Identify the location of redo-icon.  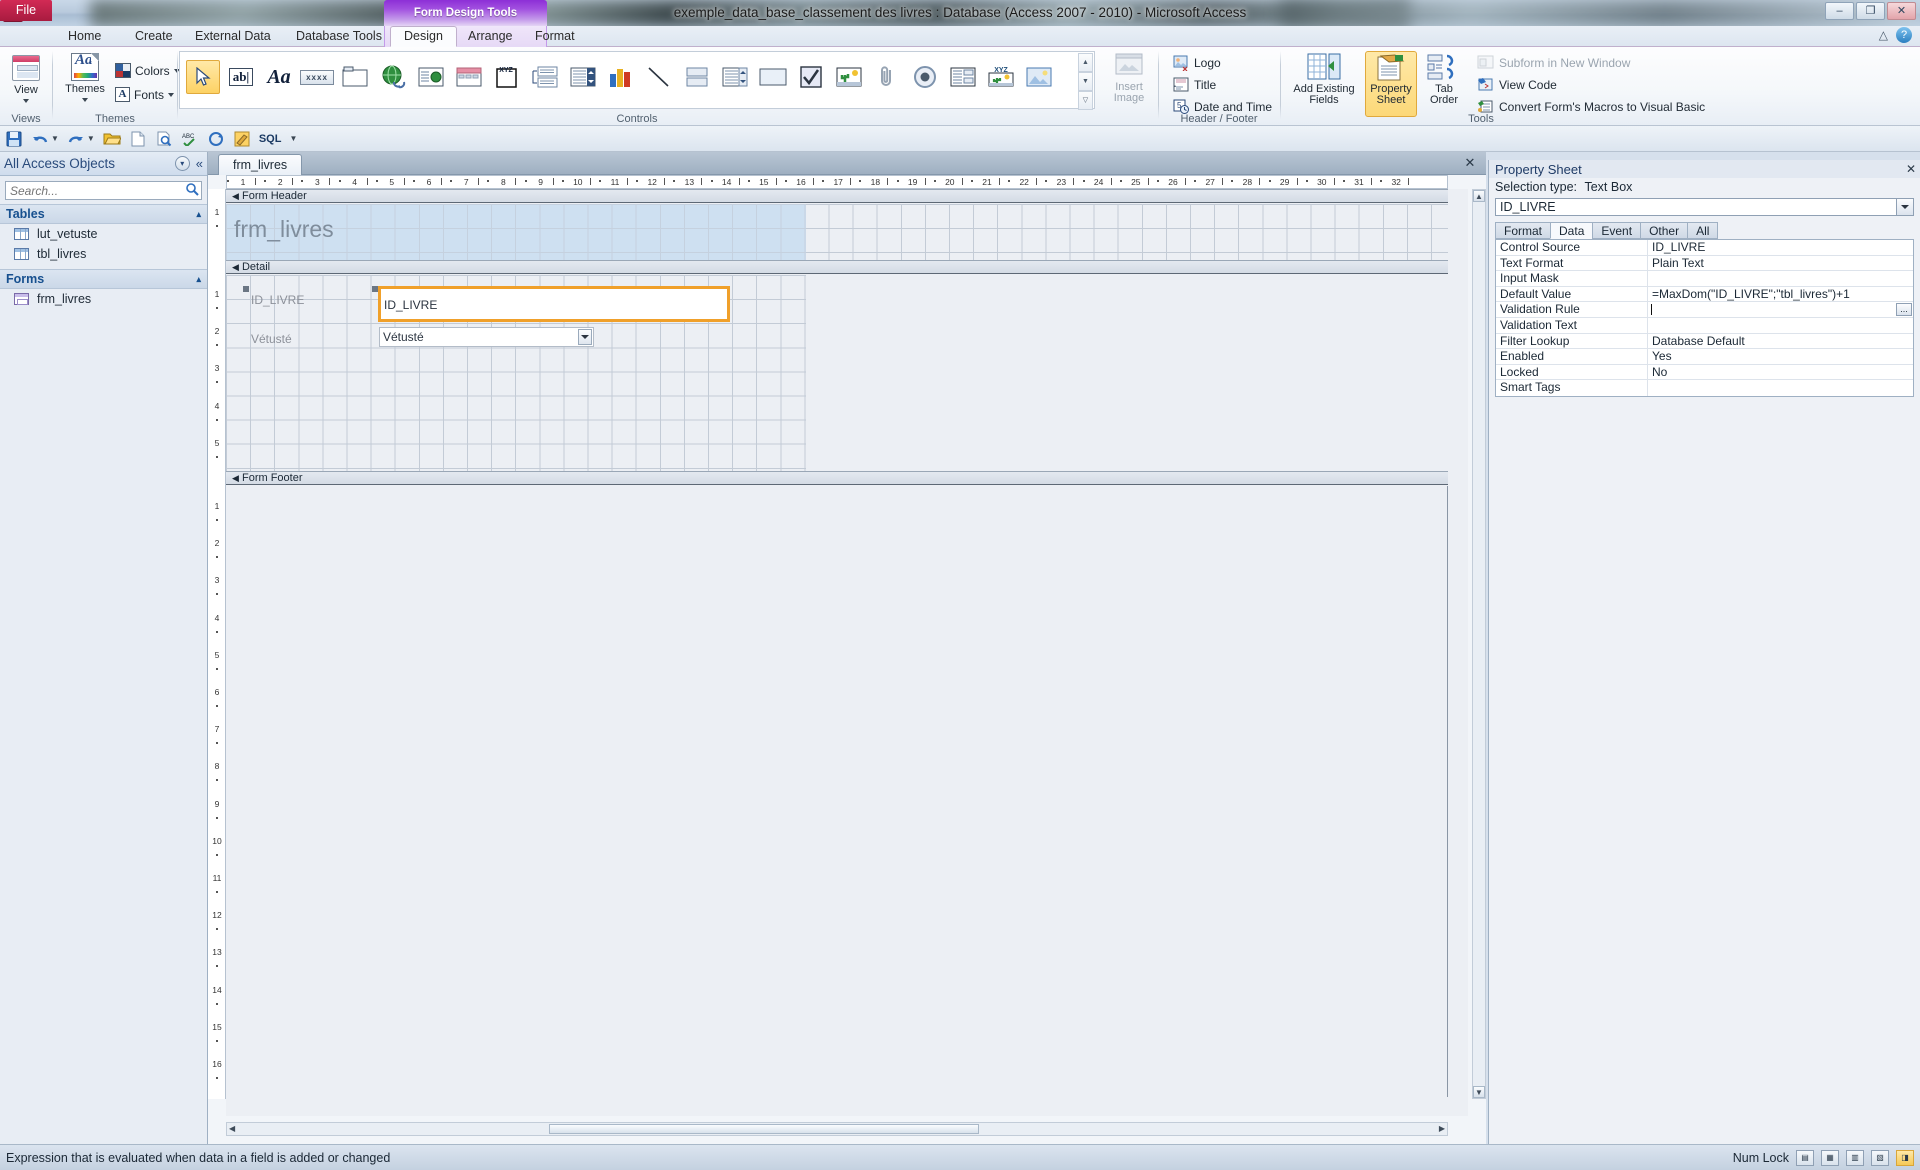
(76, 139).